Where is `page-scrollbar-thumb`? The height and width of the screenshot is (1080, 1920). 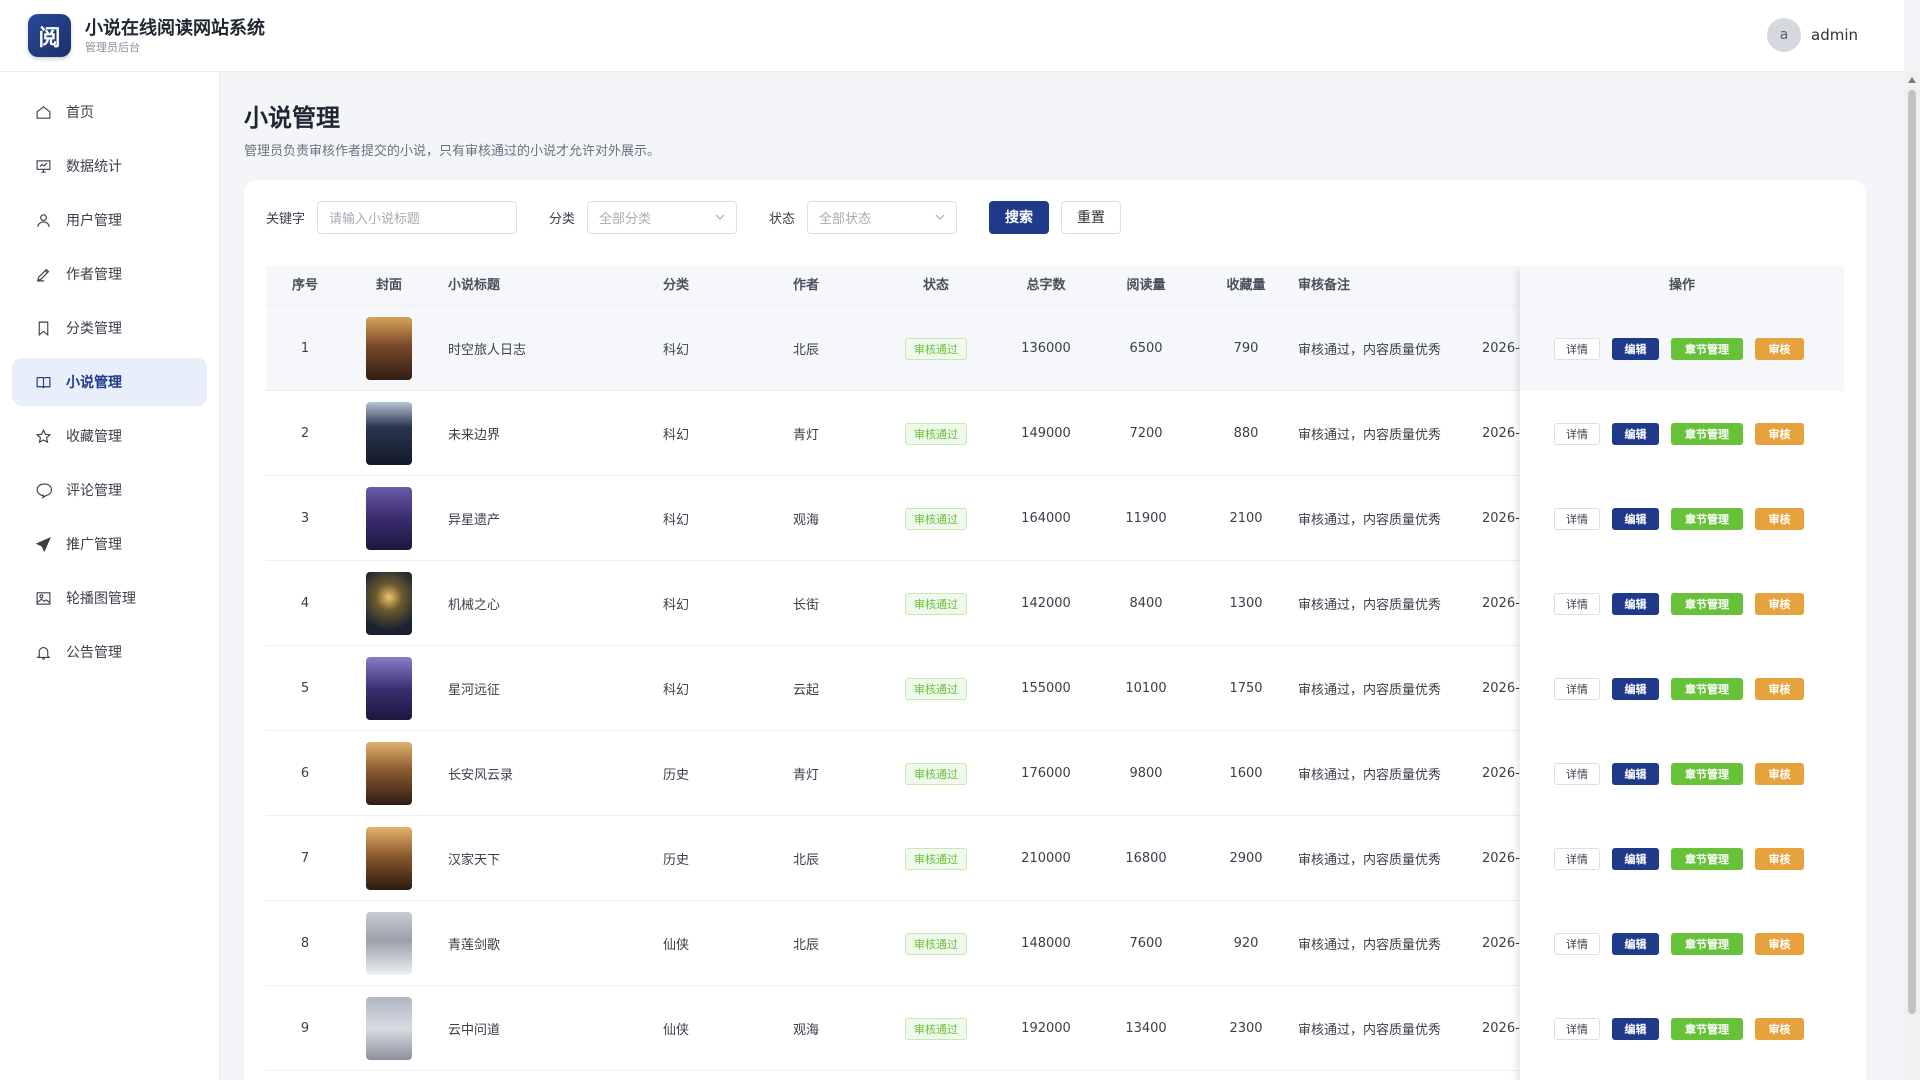 page-scrollbar-thumb is located at coordinates (1912, 552).